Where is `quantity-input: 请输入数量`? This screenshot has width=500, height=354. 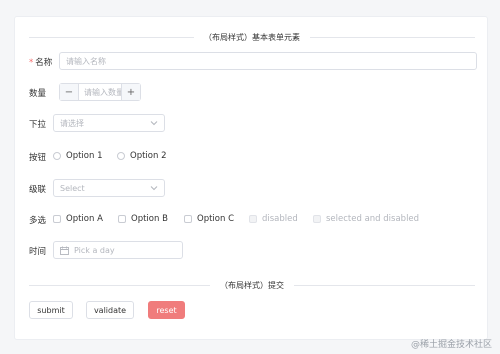
quantity-input: 请输入数量 is located at coordinates (100, 92).